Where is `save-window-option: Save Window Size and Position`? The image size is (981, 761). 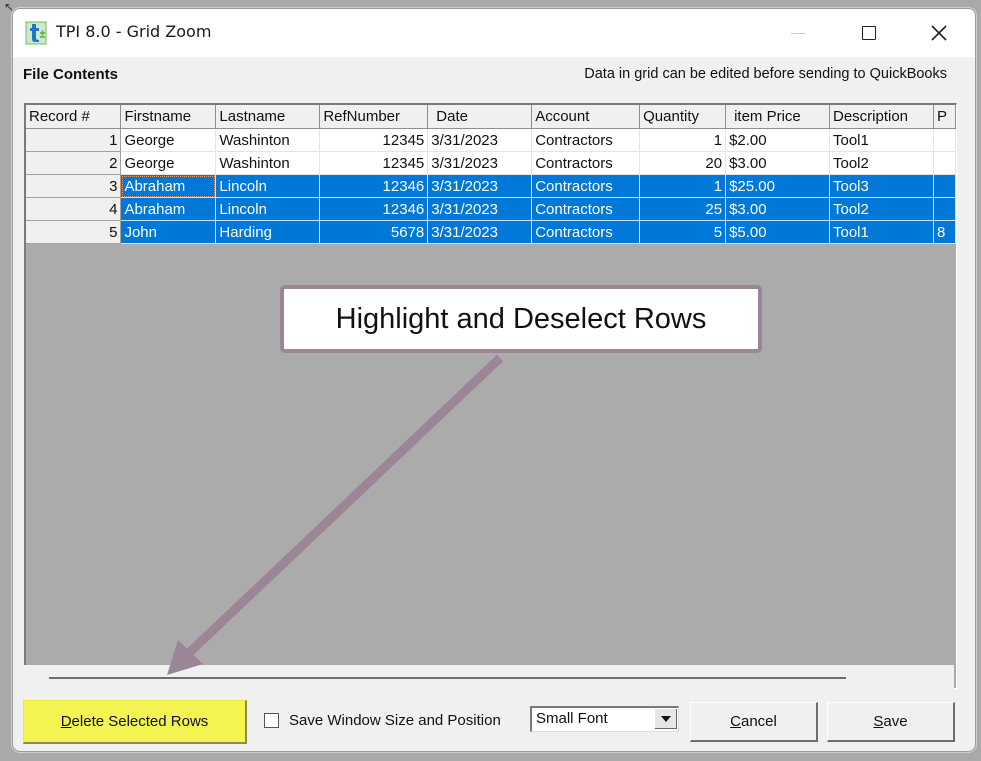
save-window-option: Save Window Size and Position is located at coordinates (382, 720).